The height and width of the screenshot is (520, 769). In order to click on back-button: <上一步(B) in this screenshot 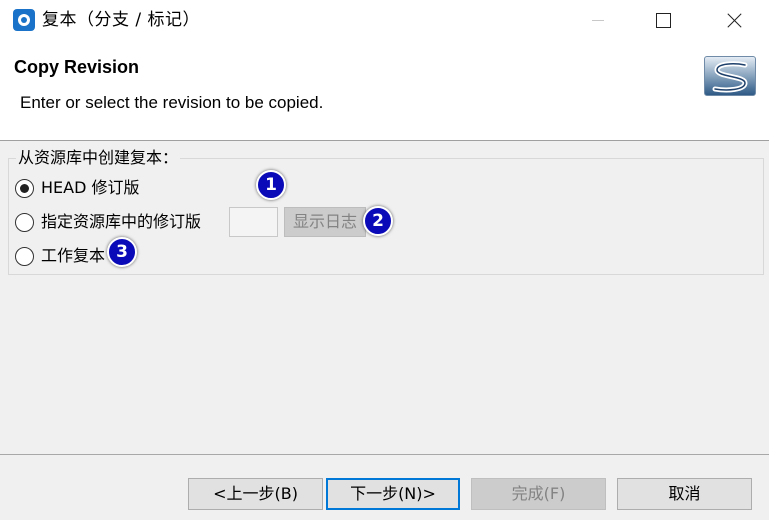, I will do `click(255, 494)`.